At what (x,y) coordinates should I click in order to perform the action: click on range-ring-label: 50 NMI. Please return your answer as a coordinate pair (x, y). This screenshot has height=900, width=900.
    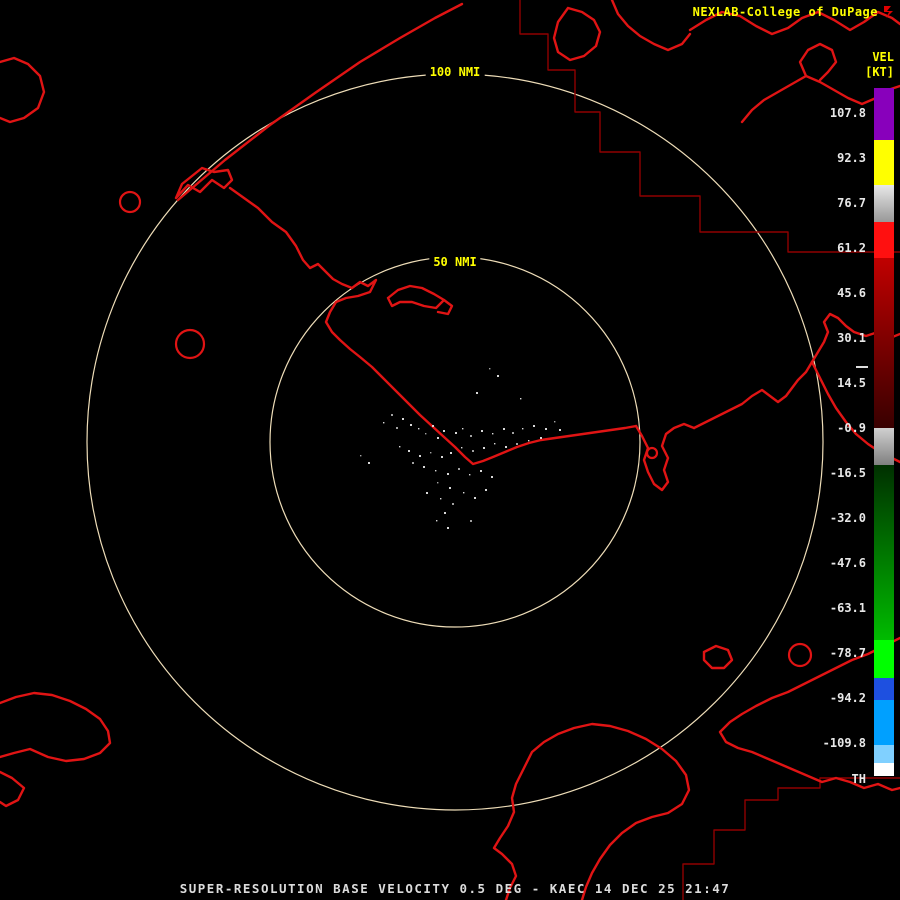
    Looking at the image, I should click on (455, 262).